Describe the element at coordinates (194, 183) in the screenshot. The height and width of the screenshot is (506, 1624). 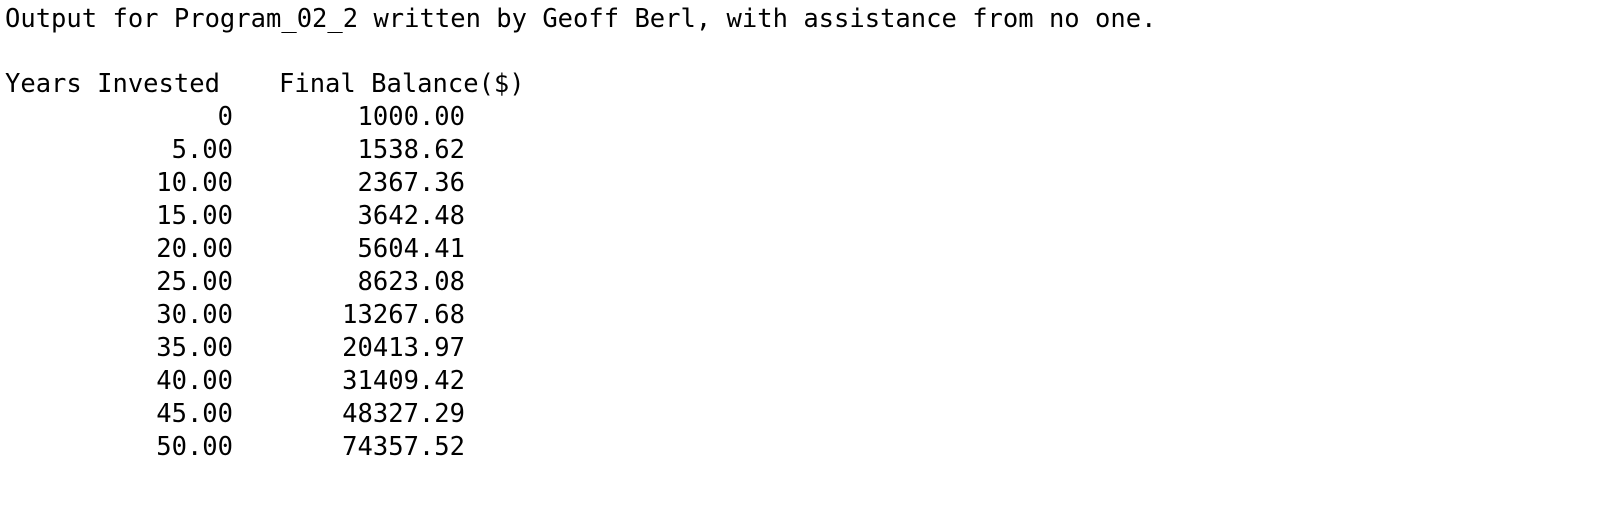
I see `years-cell: 10.00` at that location.